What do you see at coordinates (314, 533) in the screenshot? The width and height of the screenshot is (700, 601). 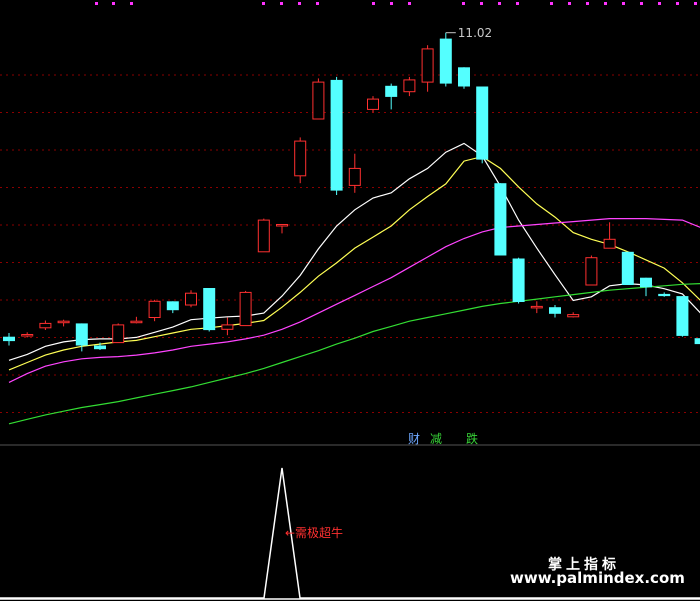 I see `signal-annotation: ←需极超牛` at bounding box center [314, 533].